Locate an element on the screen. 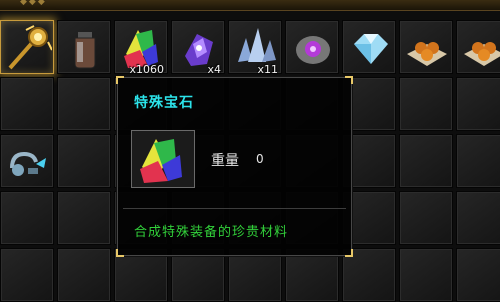  mechanical-pet-icon is located at coordinates (28, 163).